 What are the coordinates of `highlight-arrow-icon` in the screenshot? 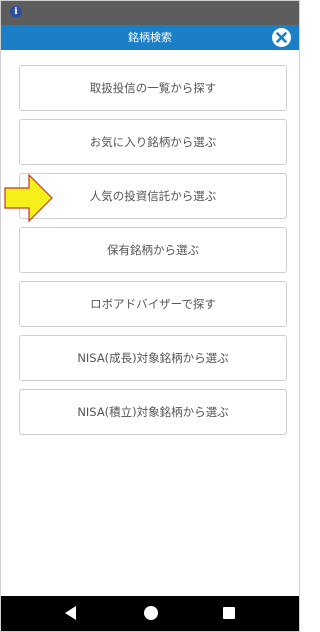 It's located at (28, 198).